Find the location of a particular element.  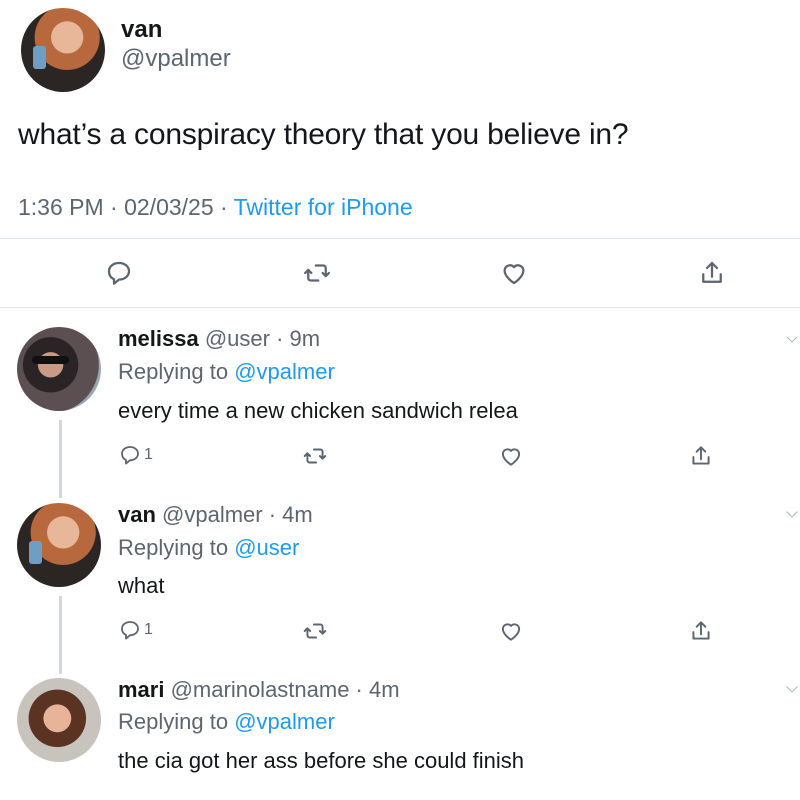

reply-author-name: melissa is located at coordinates (158, 338).